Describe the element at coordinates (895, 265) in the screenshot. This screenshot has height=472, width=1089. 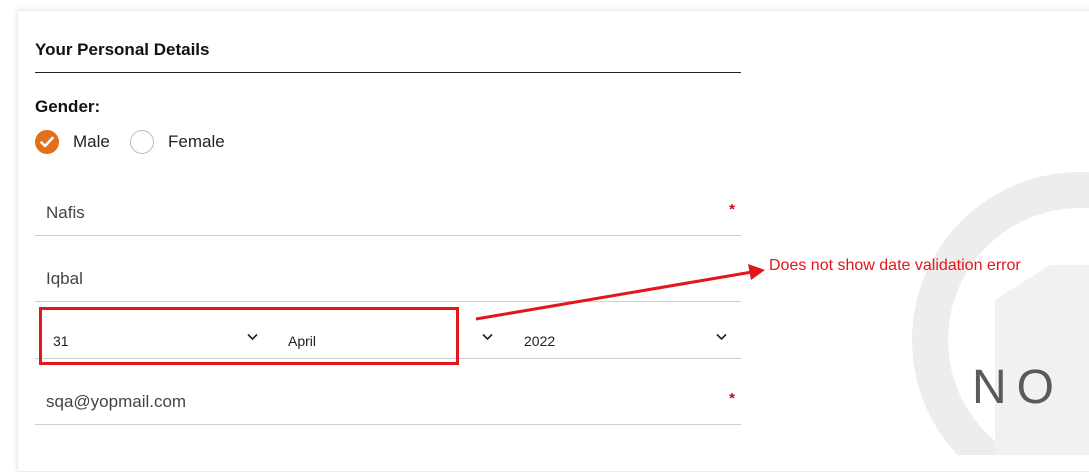
I see `annotation-text: Does not show date validation error` at that location.